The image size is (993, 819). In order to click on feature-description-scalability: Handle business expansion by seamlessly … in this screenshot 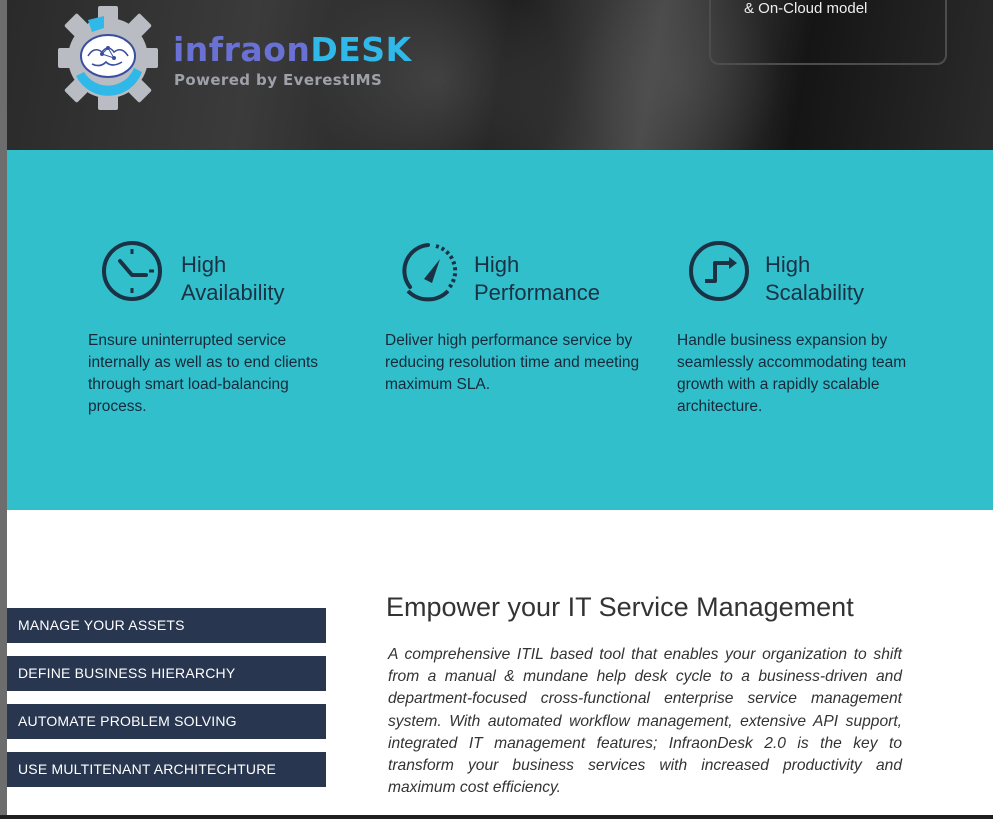, I will do `click(792, 373)`.